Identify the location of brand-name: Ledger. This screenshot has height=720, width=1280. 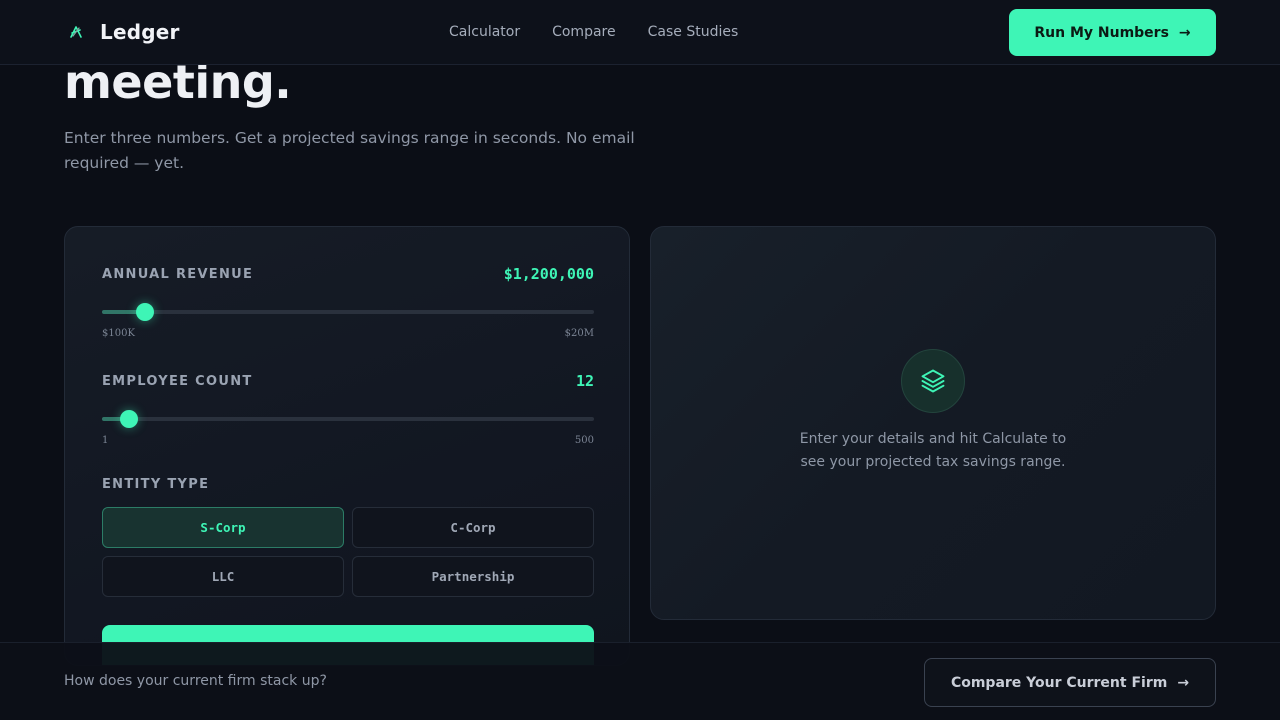
(140, 32).